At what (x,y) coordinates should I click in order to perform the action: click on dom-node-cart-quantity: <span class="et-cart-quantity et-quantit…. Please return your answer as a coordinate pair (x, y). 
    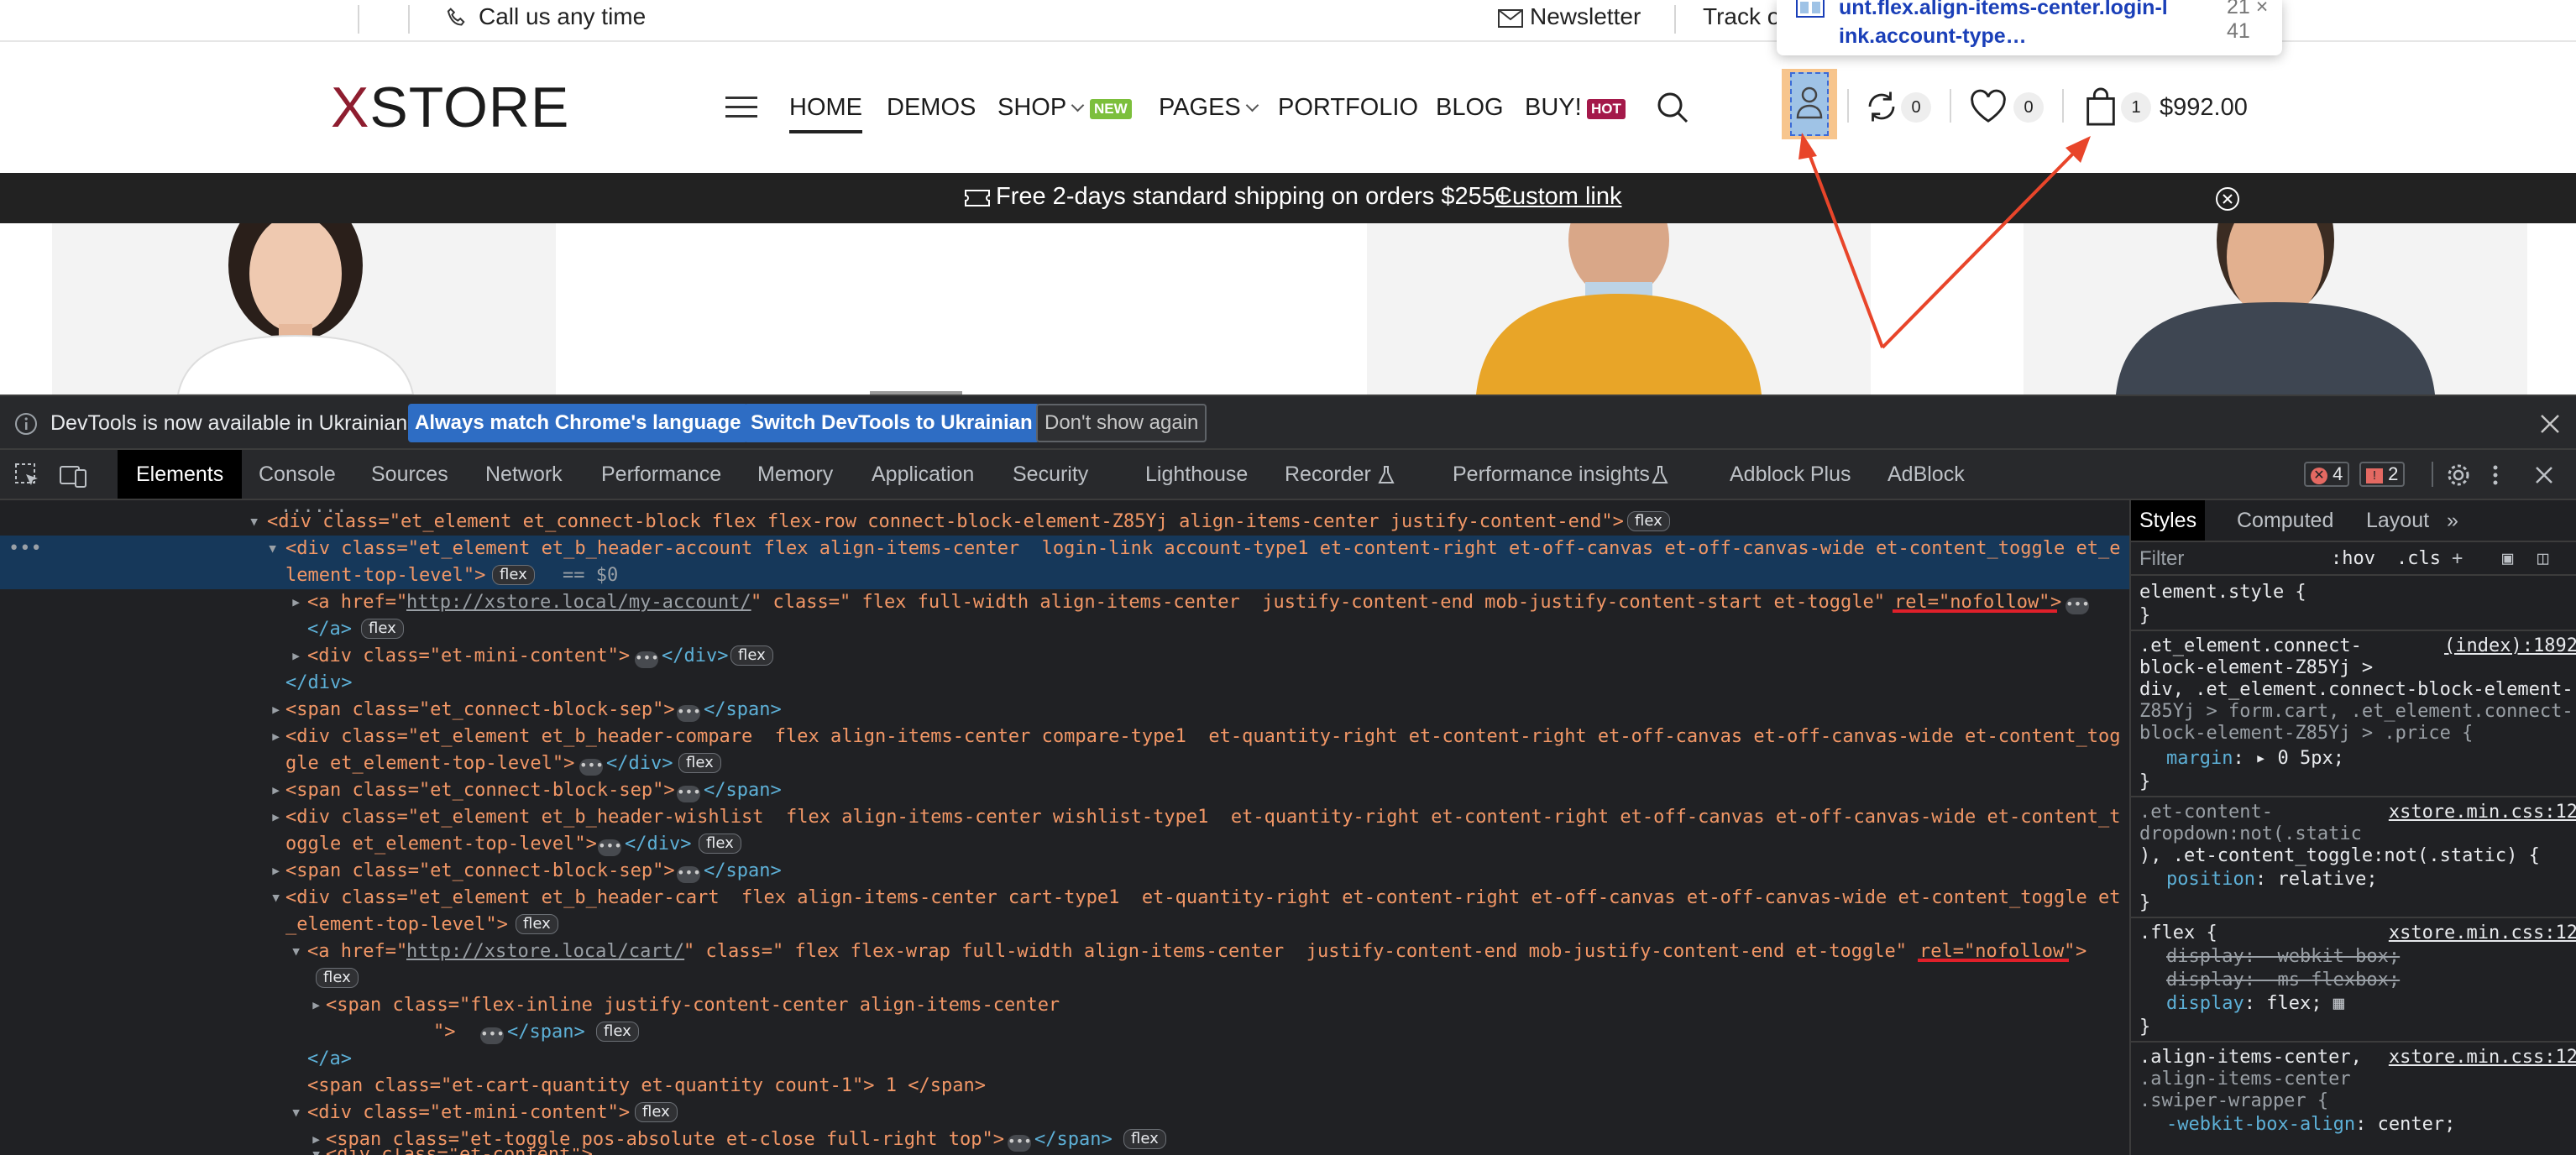
    Looking at the image, I should click on (646, 1086).